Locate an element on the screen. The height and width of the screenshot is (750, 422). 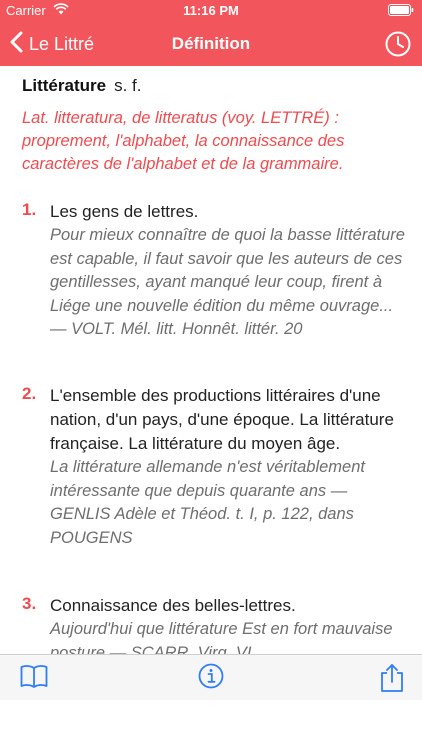
clock-icon is located at coordinates (398, 46).